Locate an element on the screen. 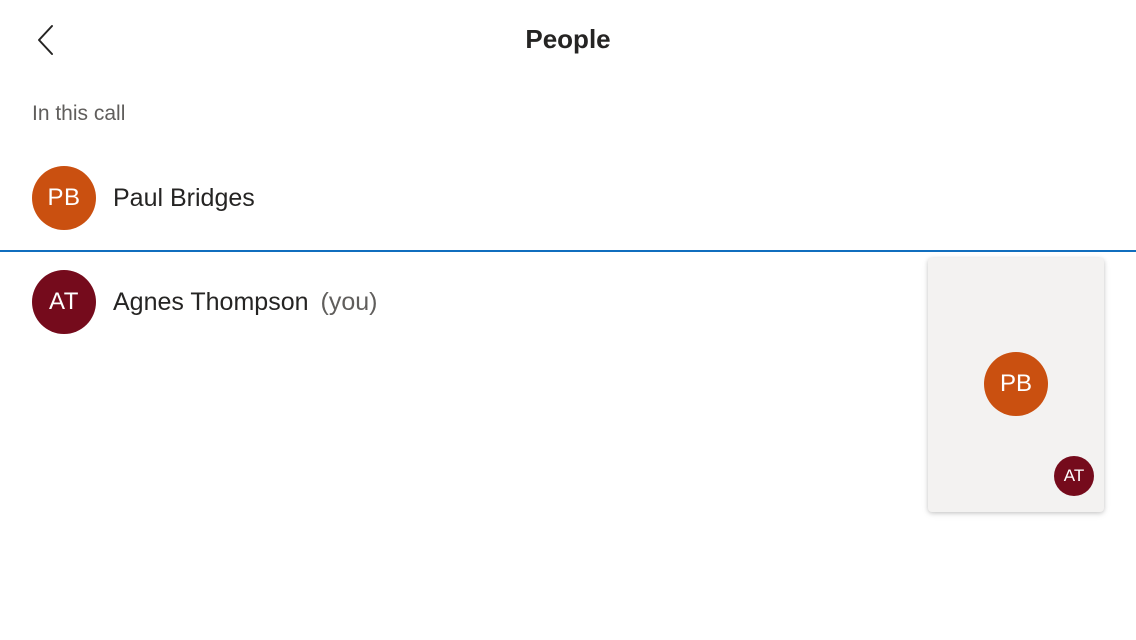 Image resolution: width=1136 pixels, height=640 pixels. avatar-initials: AT is located at coordinates (64, 301).